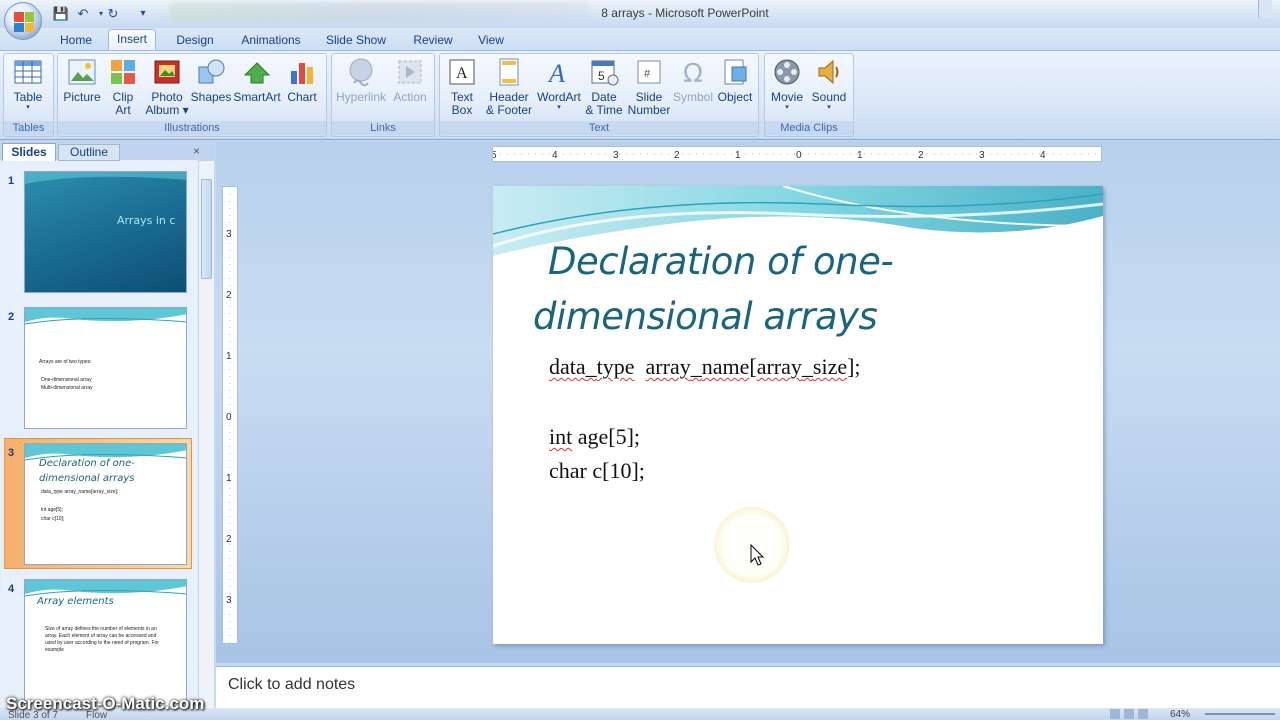  Describe the element at coordinates (82, 72) in the screenshot. I see `picture-icon` at that location.